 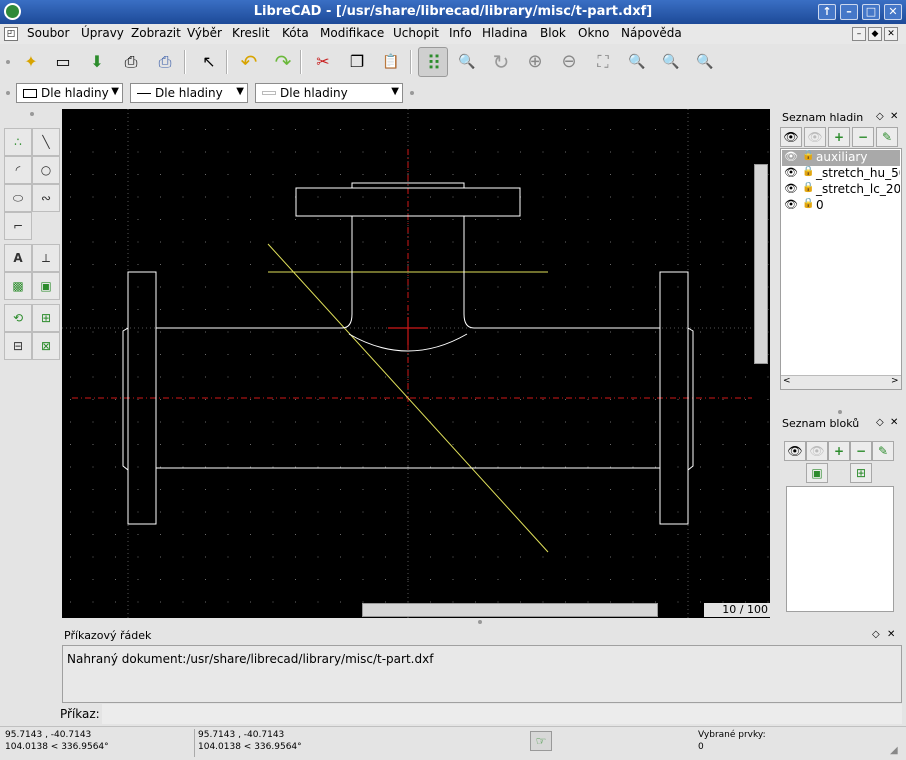 I want to click on save-file-button: ⬇, so click(x=97, y=62).